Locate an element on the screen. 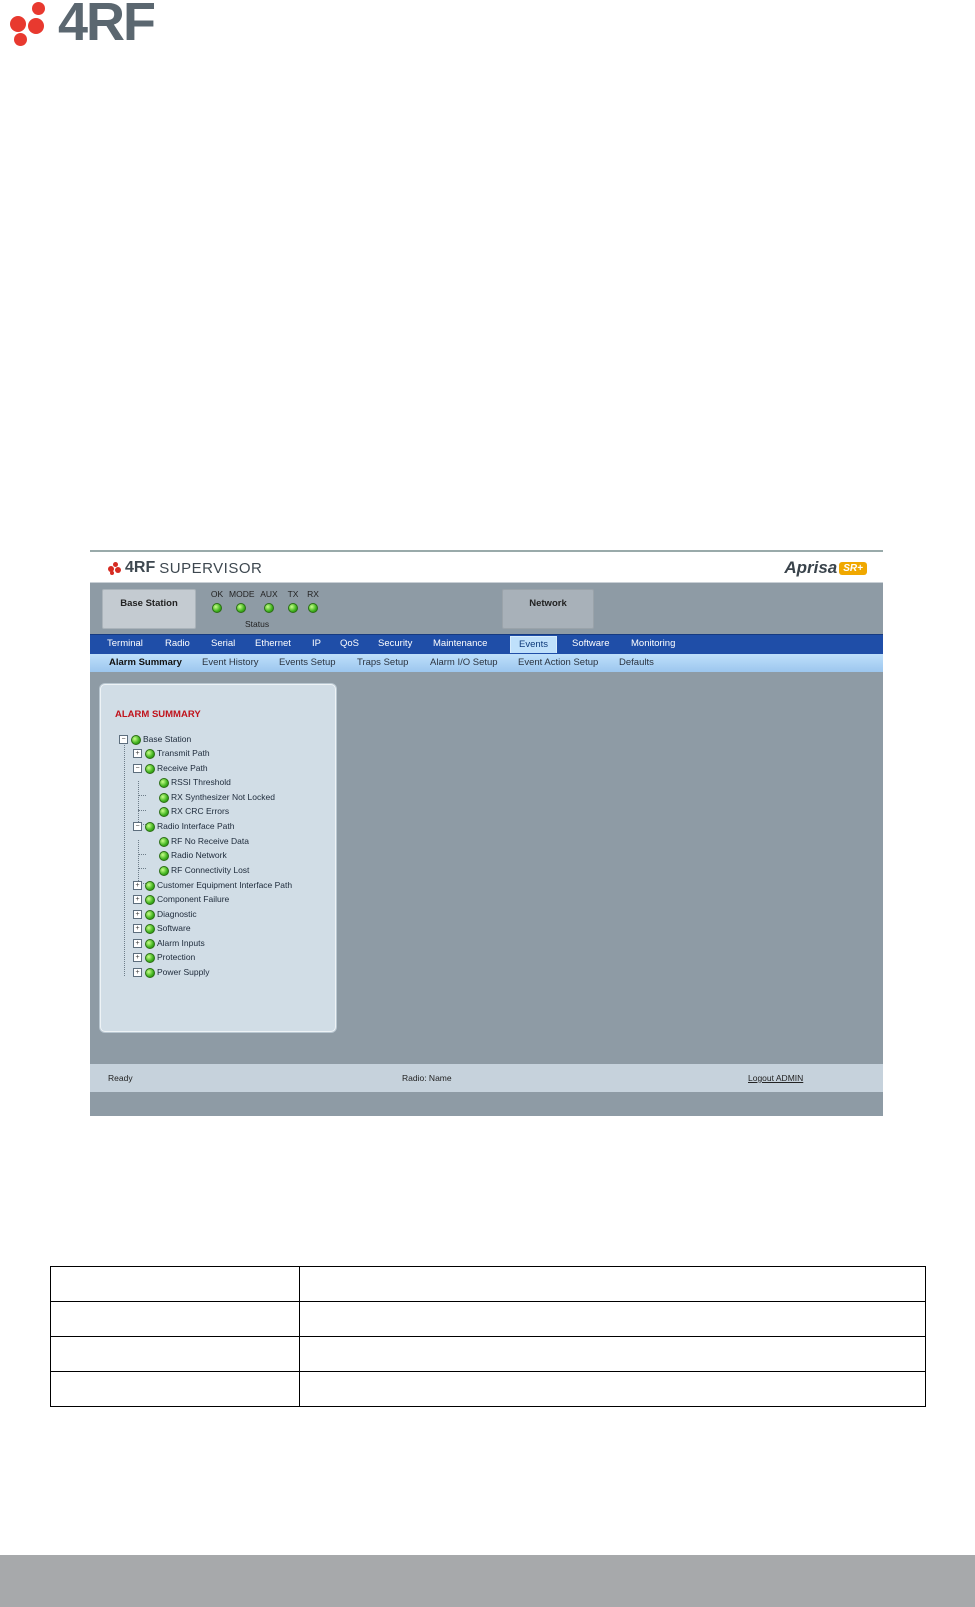 The width and height of the screenshot is (975, 1607). tree-node-label: Receive Path is located at coordinates (182, 768).